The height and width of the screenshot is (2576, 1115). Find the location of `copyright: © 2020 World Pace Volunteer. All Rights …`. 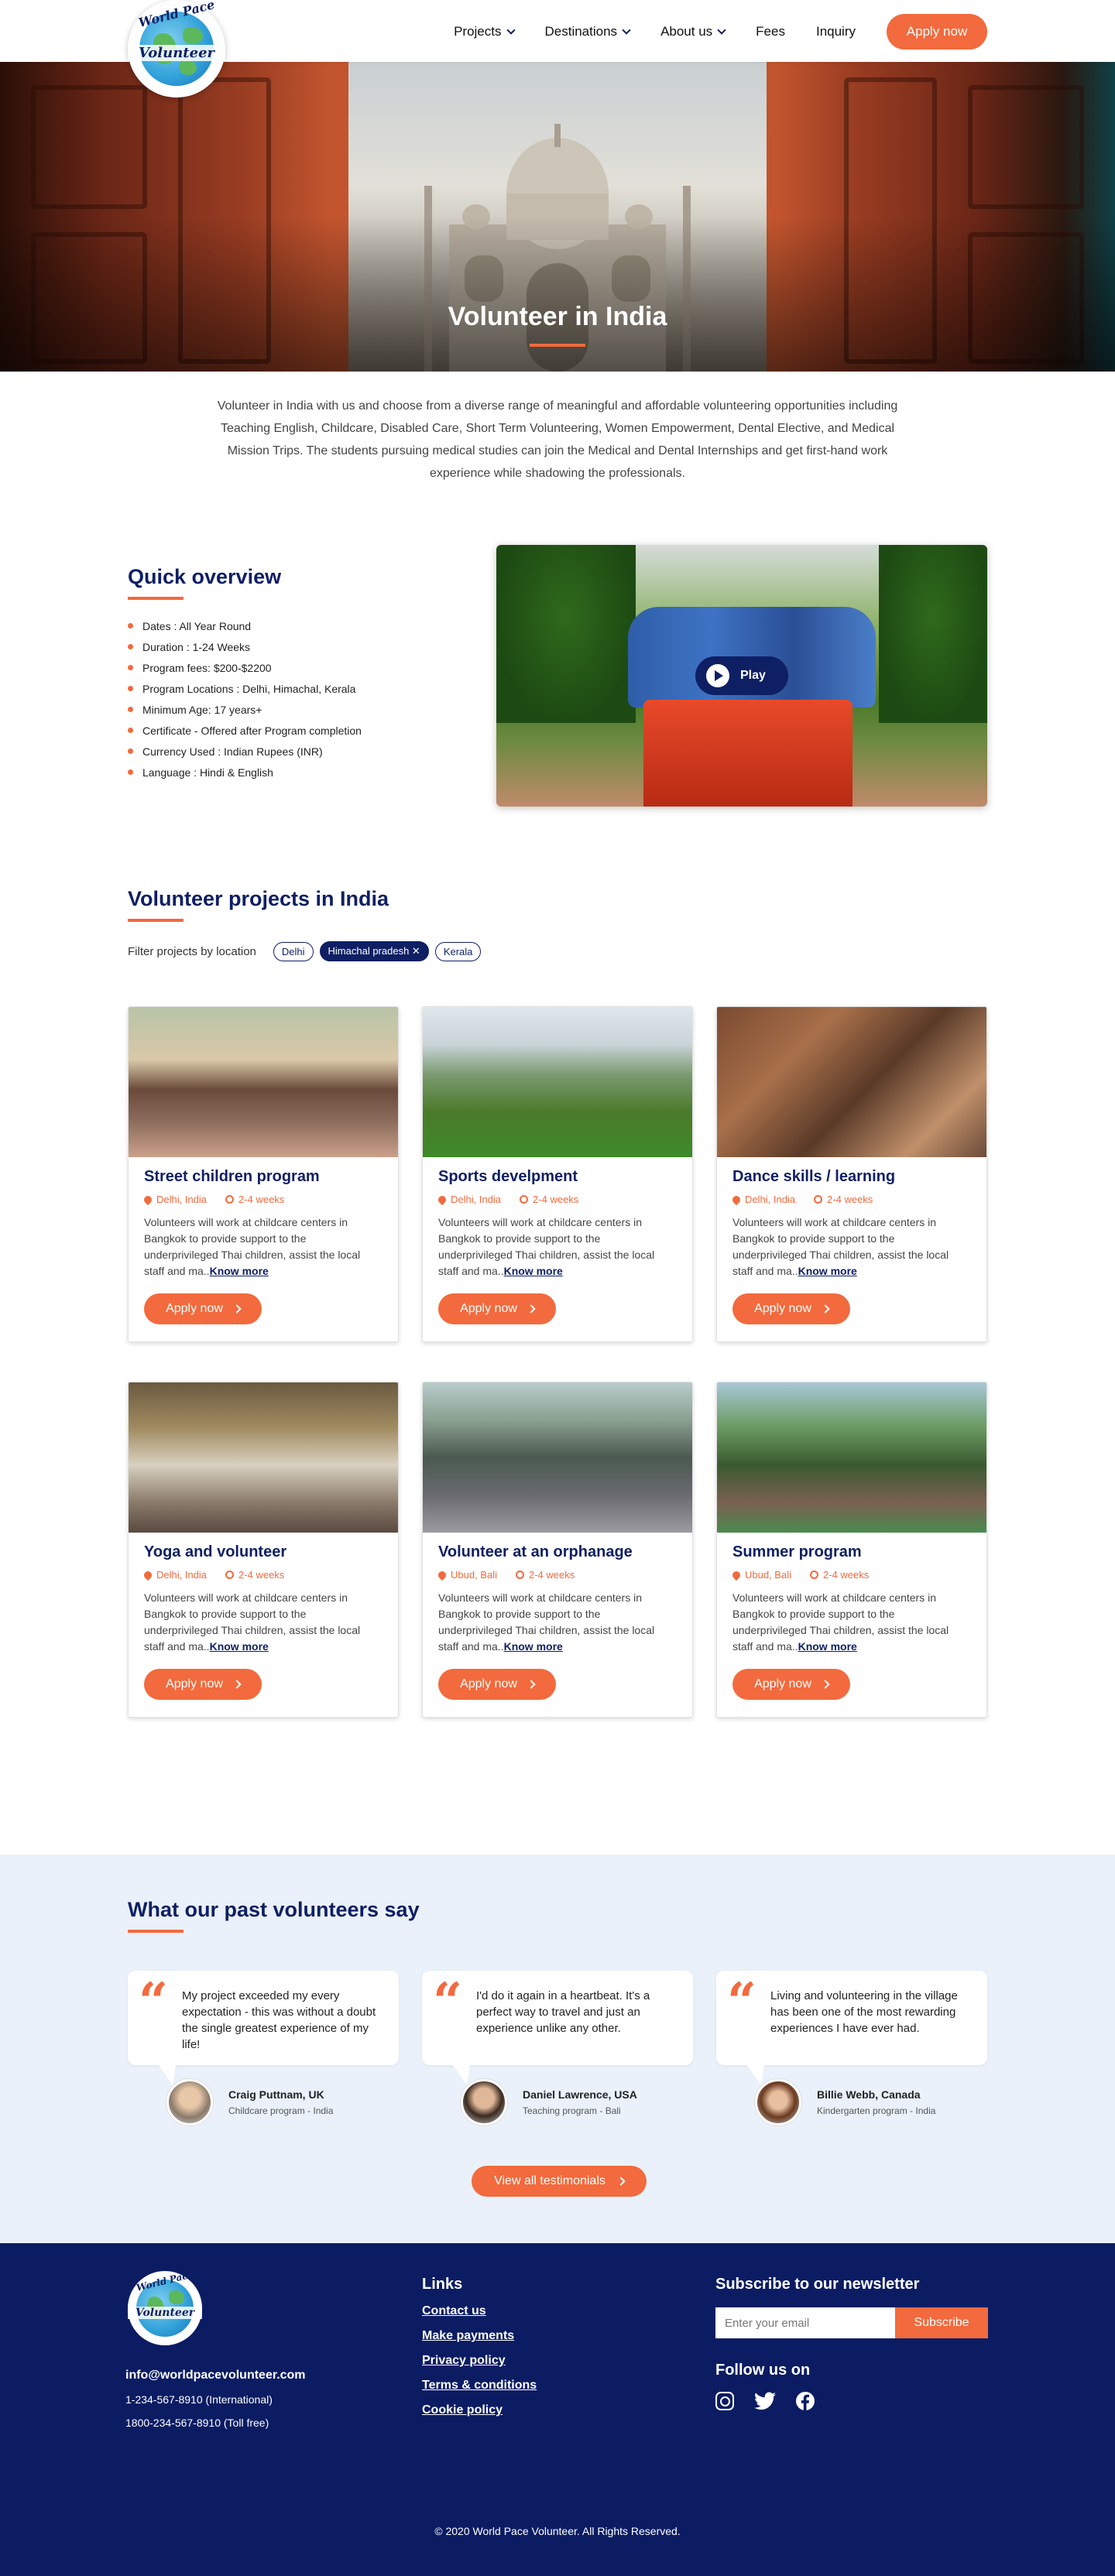

copyright: © 2020 World Pace Volunteer. All Rights … is located at coordinates (557, 2531).